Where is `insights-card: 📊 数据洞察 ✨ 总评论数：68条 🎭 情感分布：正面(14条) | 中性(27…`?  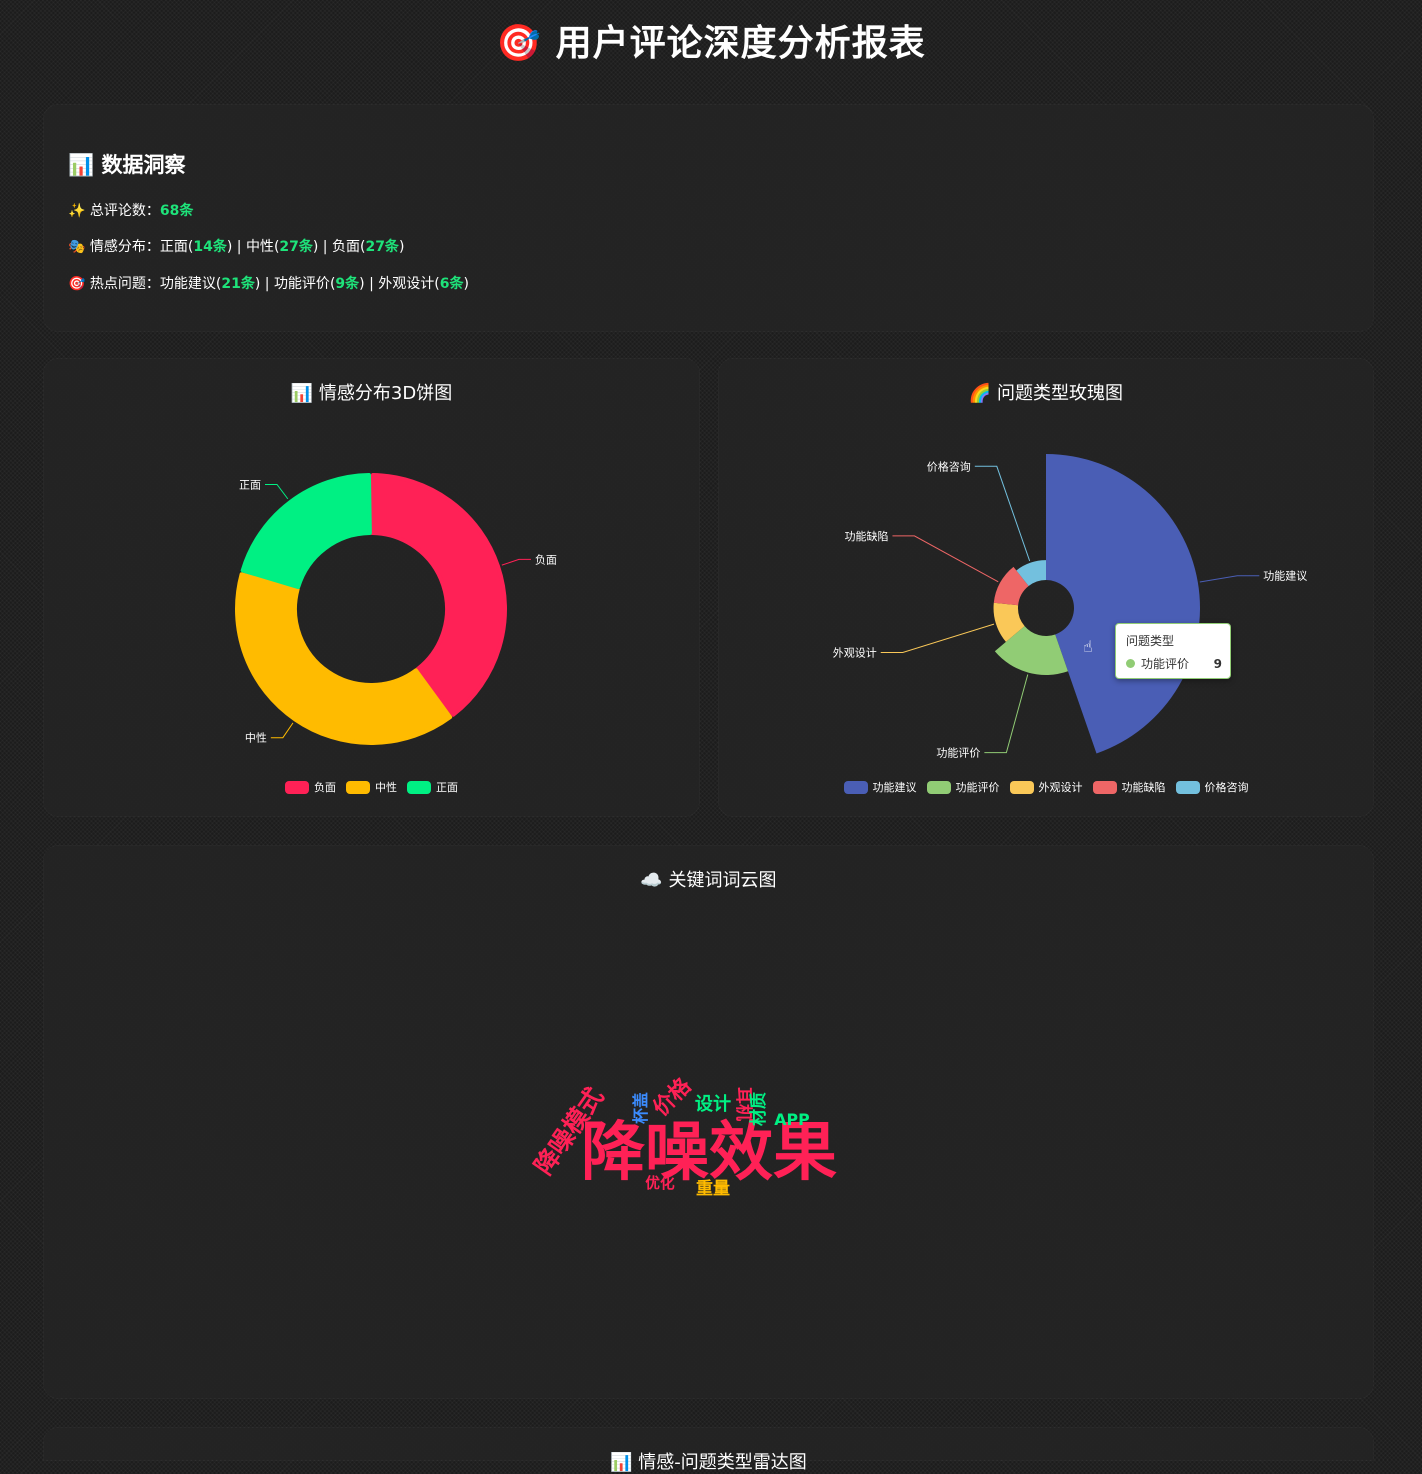 insights-card: 📊 数据洞察 ✨ 总评论数：68条 🎭 情感分布：正面(14条) | 中性(27… is located at coordinates (708, 218).